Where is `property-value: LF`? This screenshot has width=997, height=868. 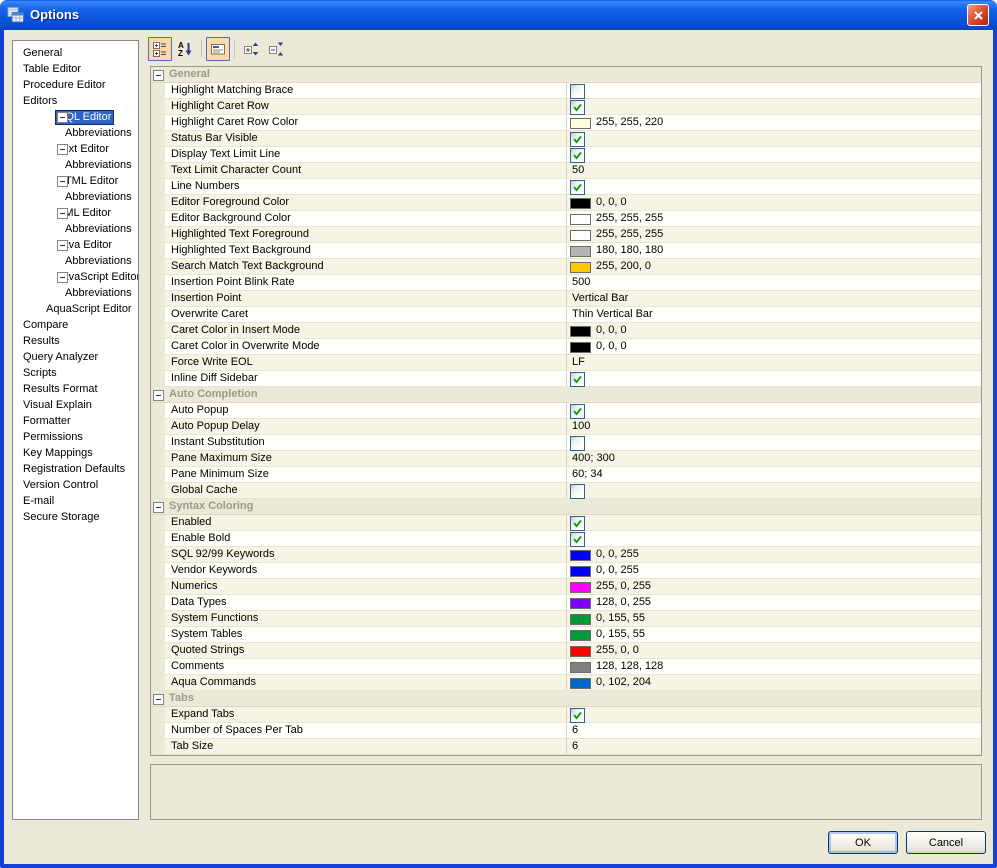
property-value: LF is located at coordinates (773, 362).